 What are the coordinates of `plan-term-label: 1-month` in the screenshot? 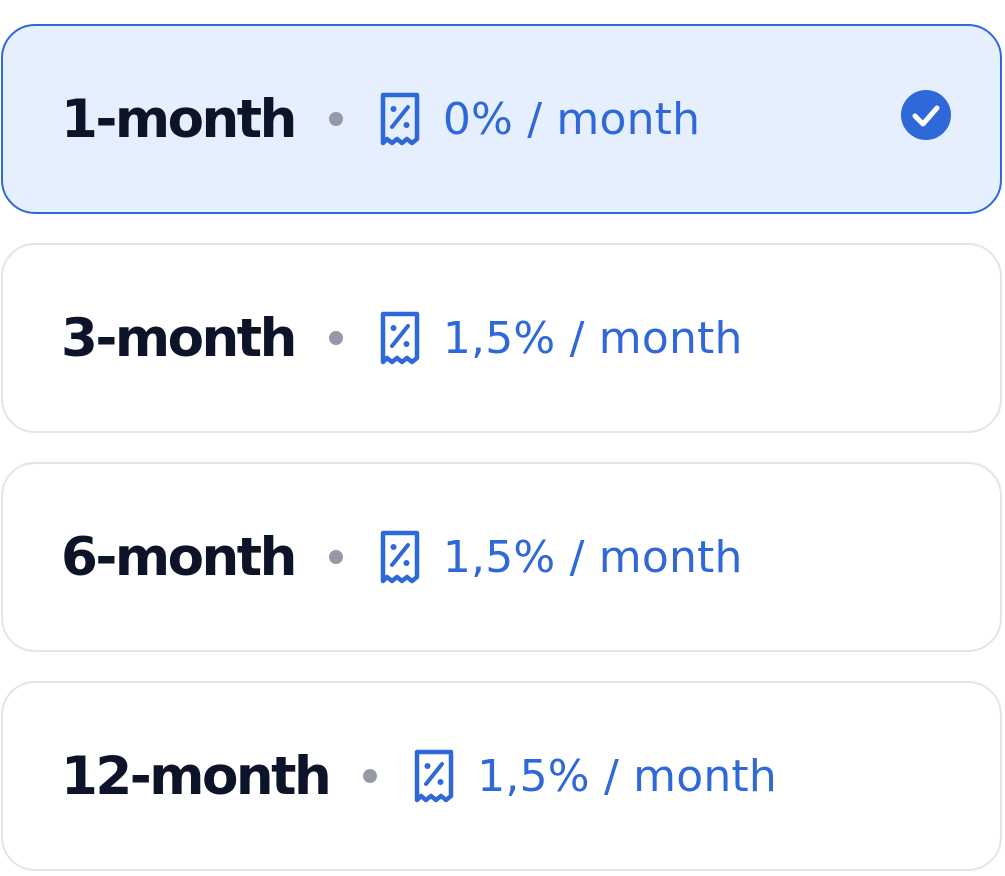 It's located at (179, 119).